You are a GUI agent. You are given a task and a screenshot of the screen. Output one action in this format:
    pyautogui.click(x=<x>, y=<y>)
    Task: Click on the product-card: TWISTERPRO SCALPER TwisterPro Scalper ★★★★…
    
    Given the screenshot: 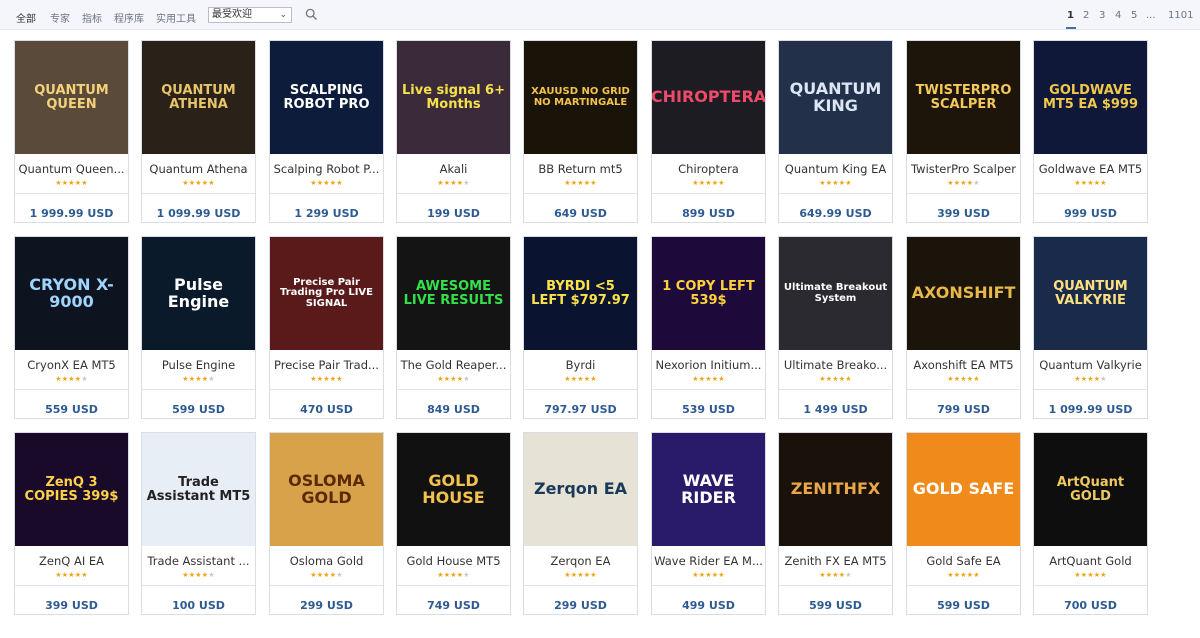 What is the action you would take?
    pyautogui.click(x=963, y=131)
    